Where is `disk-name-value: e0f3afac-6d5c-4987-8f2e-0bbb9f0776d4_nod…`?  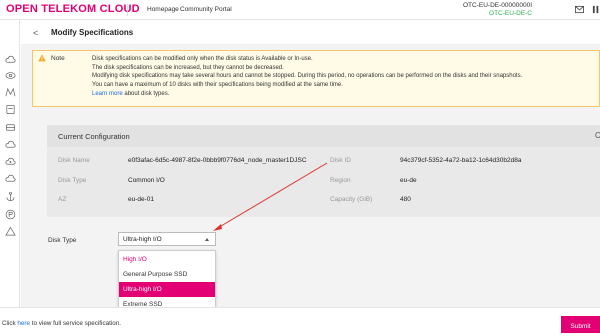
disk-name-value: e0f3afac-6d5c-4987-8f2e-0bbb9f0776d4_nod… is located at coordinates (217, 160).